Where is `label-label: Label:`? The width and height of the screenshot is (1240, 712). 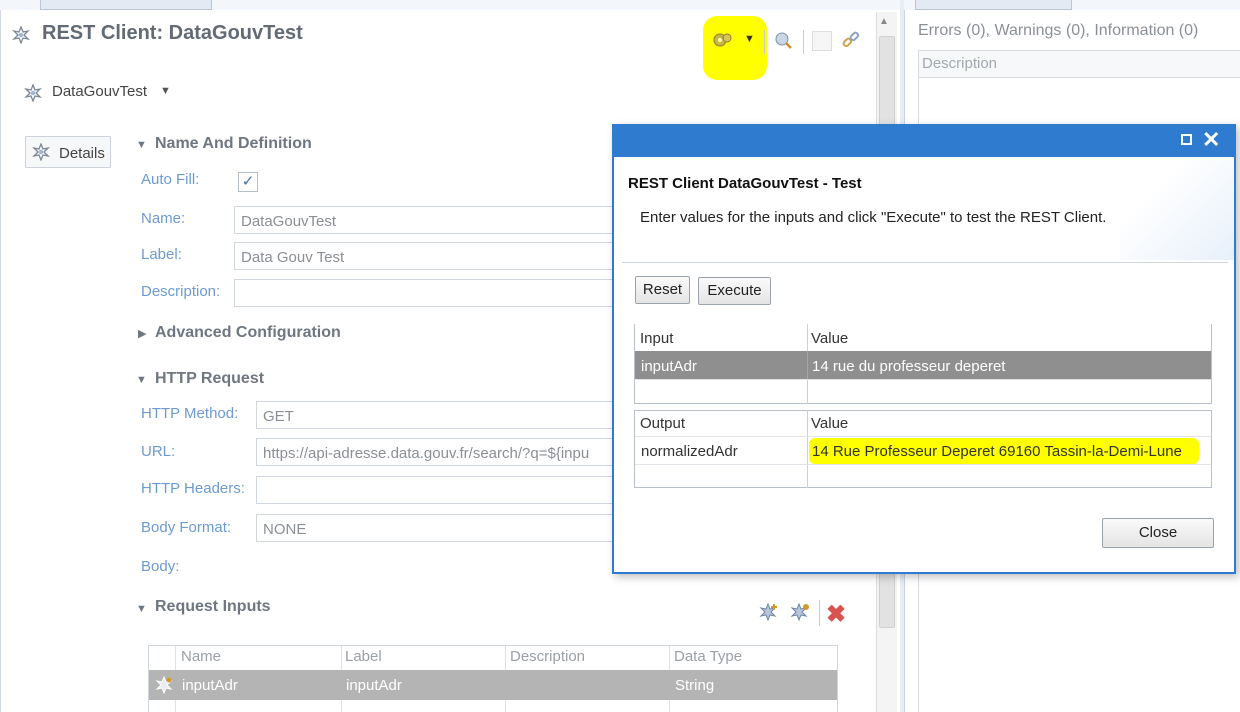 label-label: Label: is located at coordinates (161, 254).